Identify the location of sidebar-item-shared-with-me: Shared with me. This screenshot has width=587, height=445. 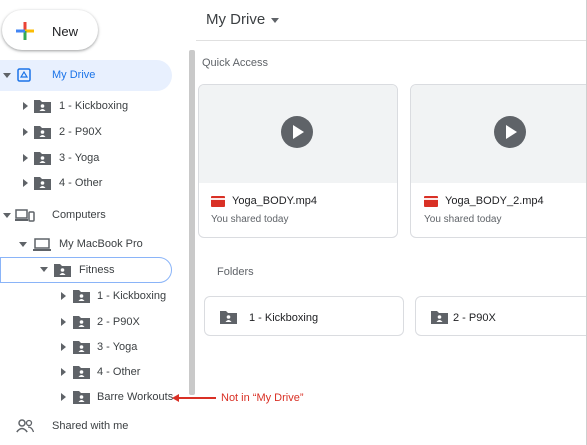
(93, 426).